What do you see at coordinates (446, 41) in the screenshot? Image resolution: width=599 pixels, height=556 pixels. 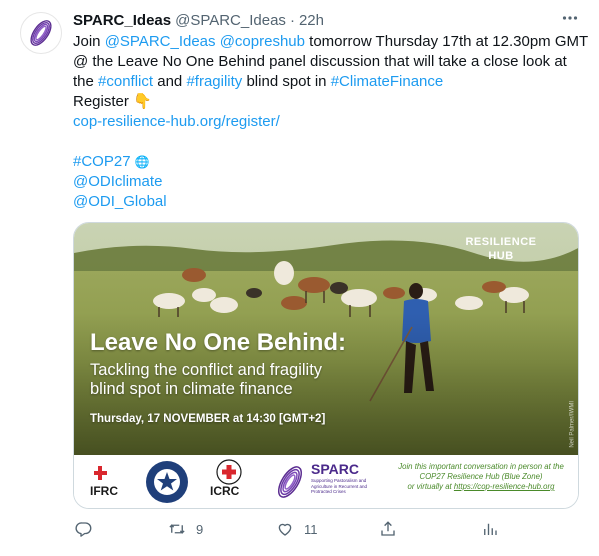 I see `text-span: tomorrow Thursday 17th at 12.30pm GMT` at bounding box center [446, 41].